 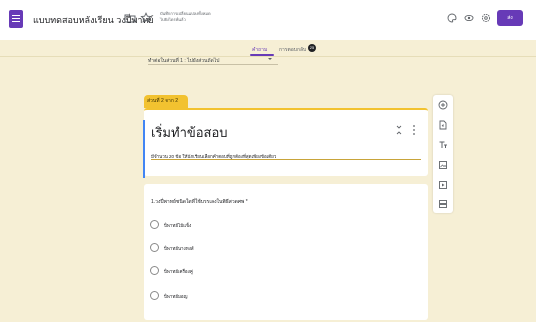 I want to click on tab-divider, so click(x=268, y=56).